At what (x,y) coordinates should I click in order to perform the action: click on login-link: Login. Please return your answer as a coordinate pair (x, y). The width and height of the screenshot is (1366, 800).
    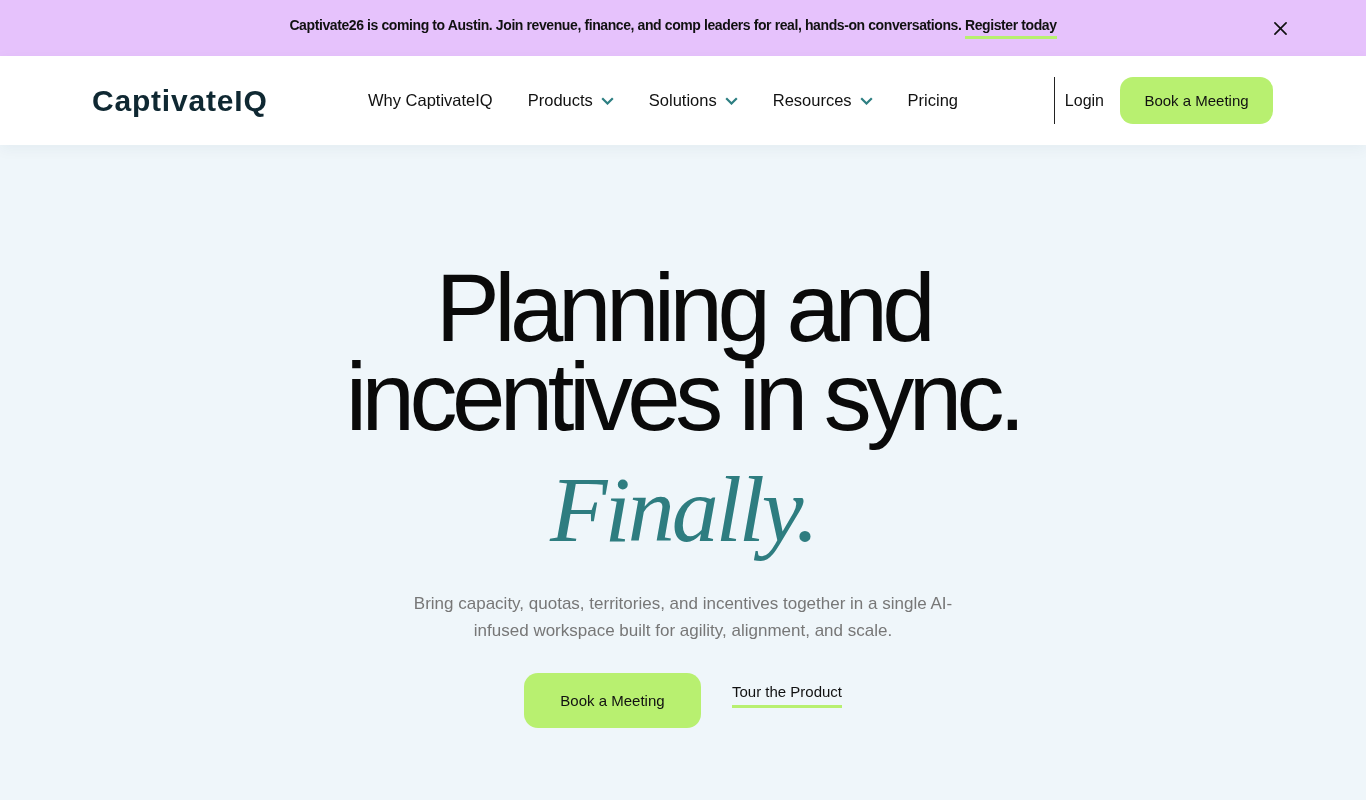
    Looking at the image, I should click on (1084, 100).